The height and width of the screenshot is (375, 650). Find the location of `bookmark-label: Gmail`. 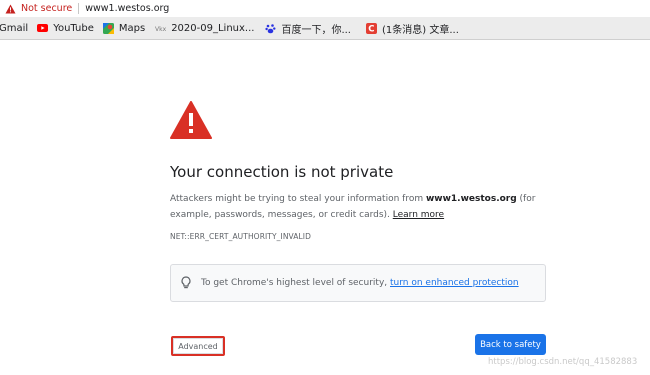

bookmark-label: Gmail is located at coordinates (14, 28).